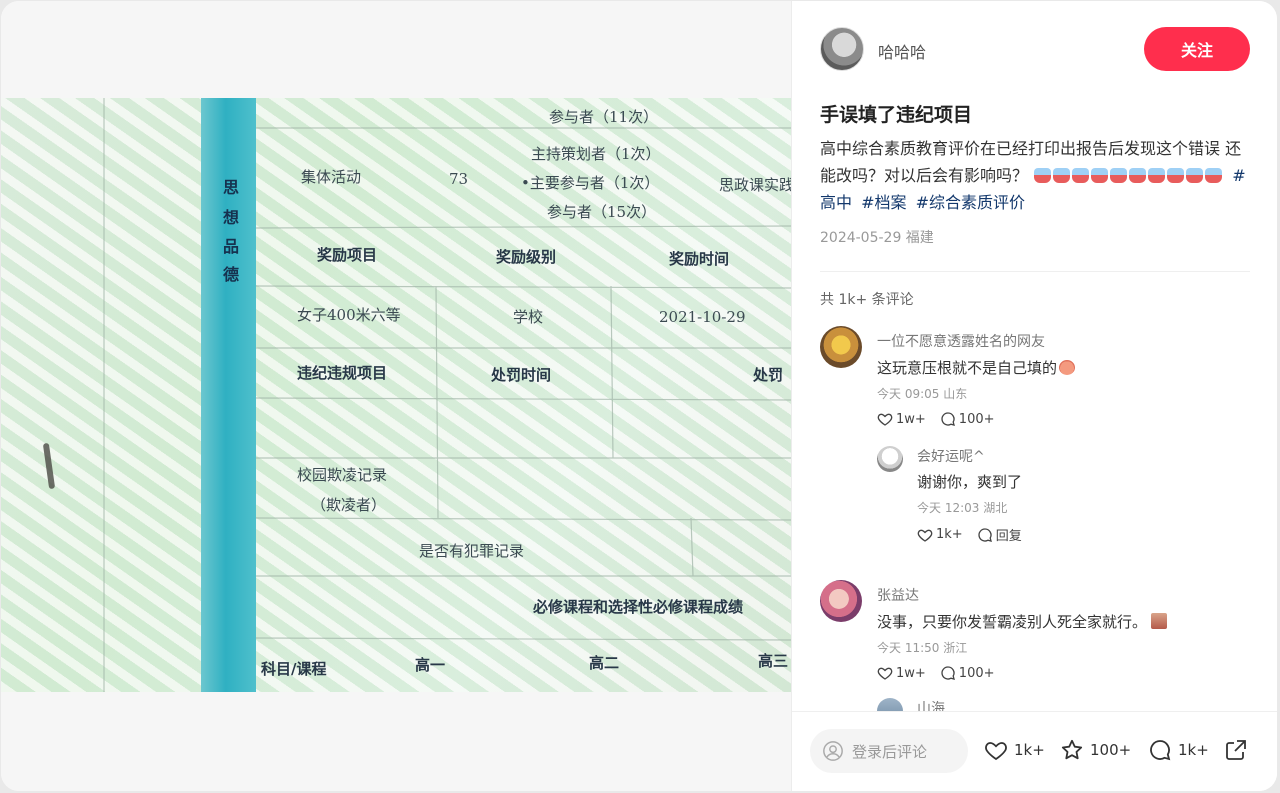  What do you see at coordinates (699, 259) in the screenshot?
I see `photo-text-award-time: 奖励时间` at bounding box center [699, 259].